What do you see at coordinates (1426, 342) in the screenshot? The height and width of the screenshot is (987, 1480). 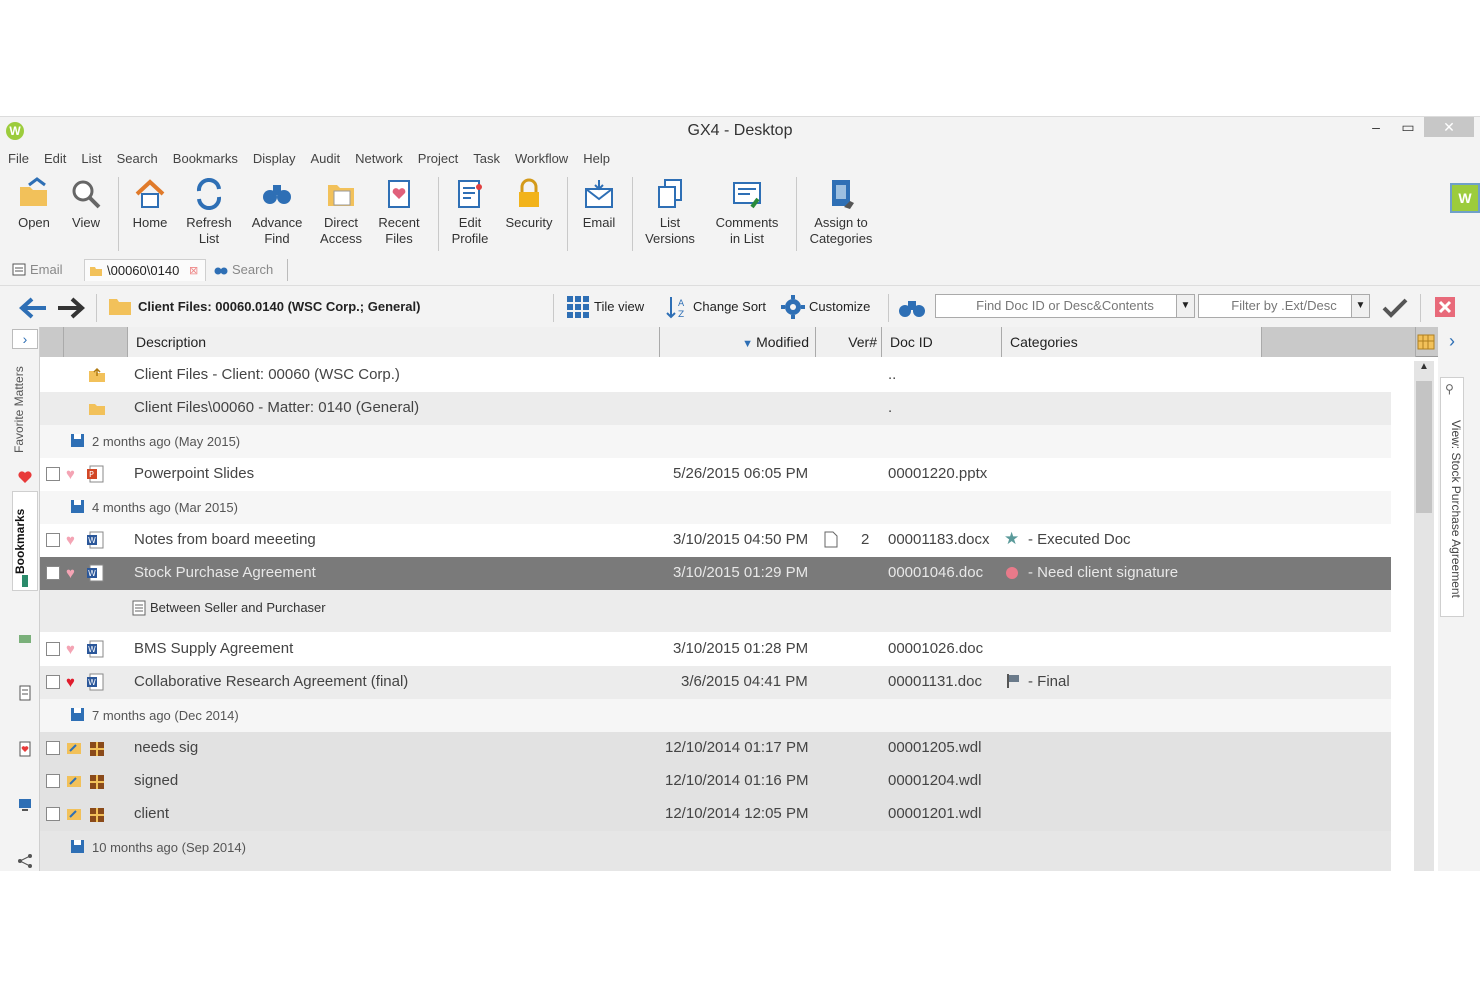 I see `column-chooser-icon` at bounding box center [1426, 342].